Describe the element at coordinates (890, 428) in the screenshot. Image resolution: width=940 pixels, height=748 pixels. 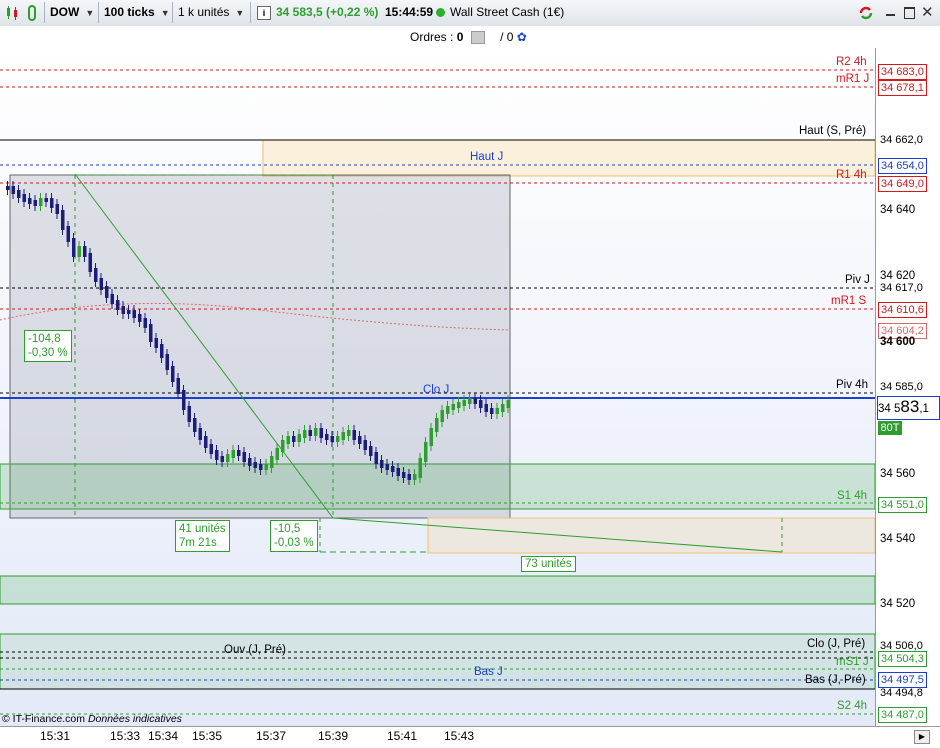
I see `tick-count-badge: 80T` at that location.